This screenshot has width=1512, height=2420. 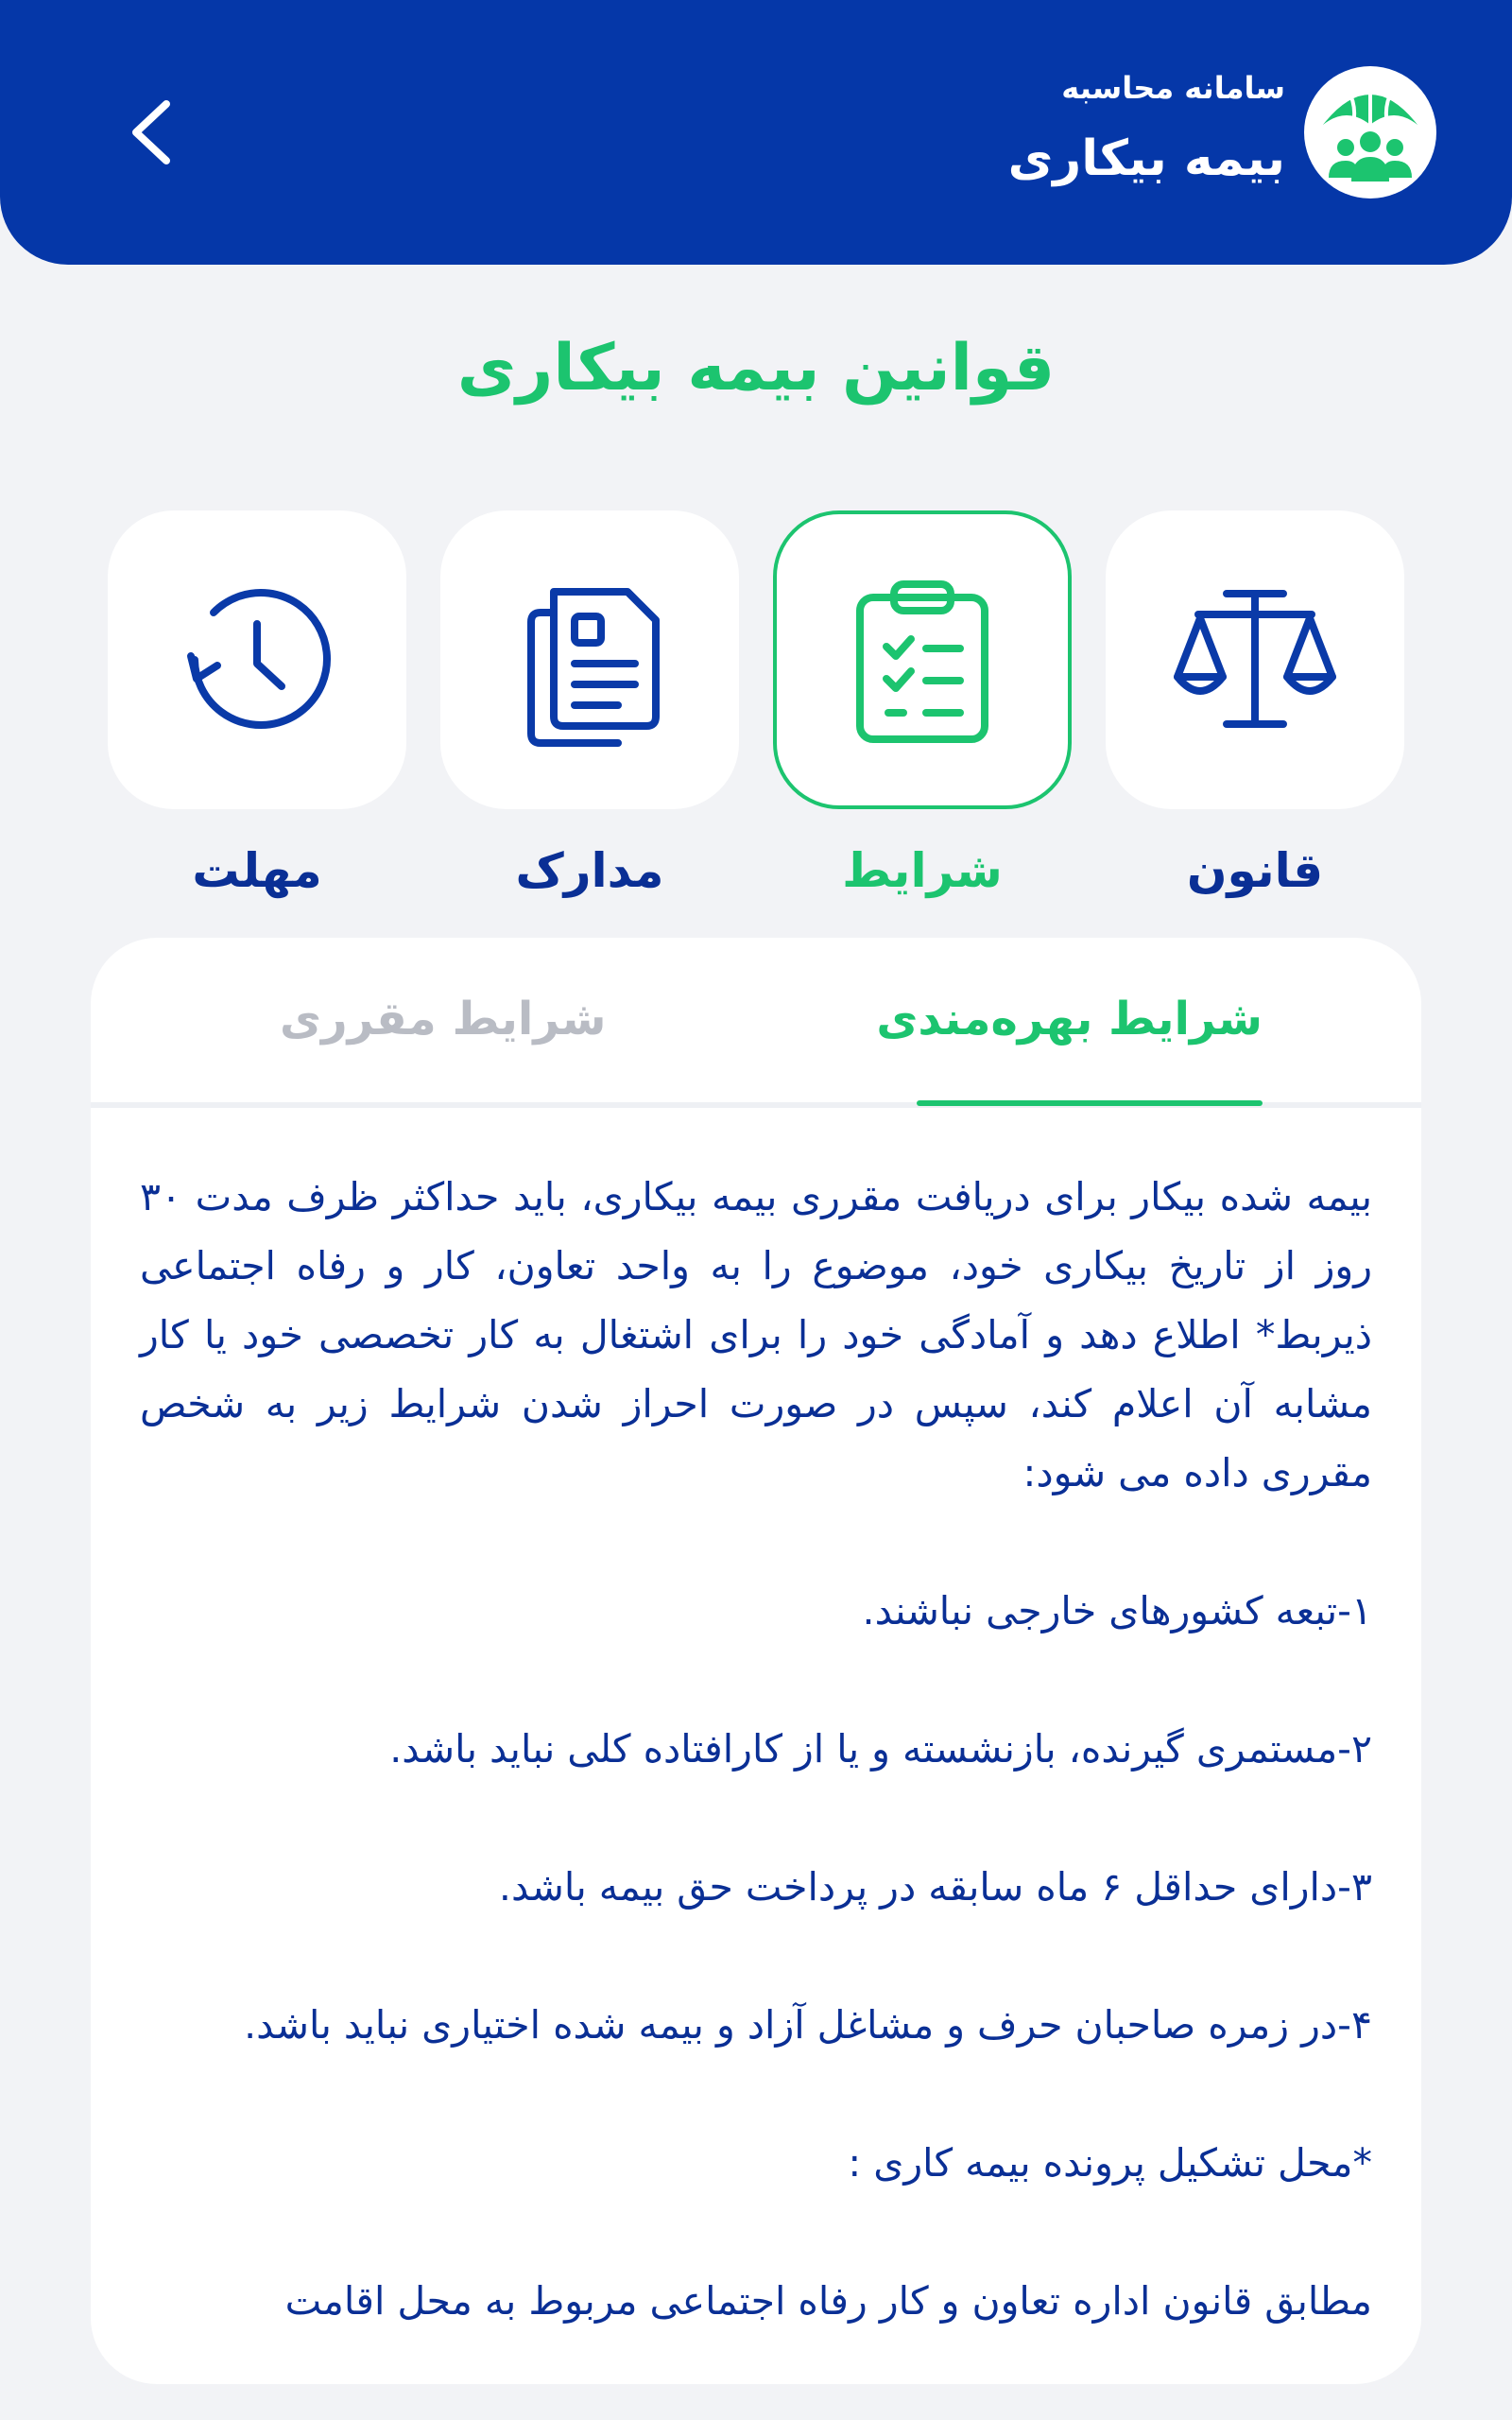 I want to click on page-title: قوانین بیمه بیکاری, so click(x=756, y=368).